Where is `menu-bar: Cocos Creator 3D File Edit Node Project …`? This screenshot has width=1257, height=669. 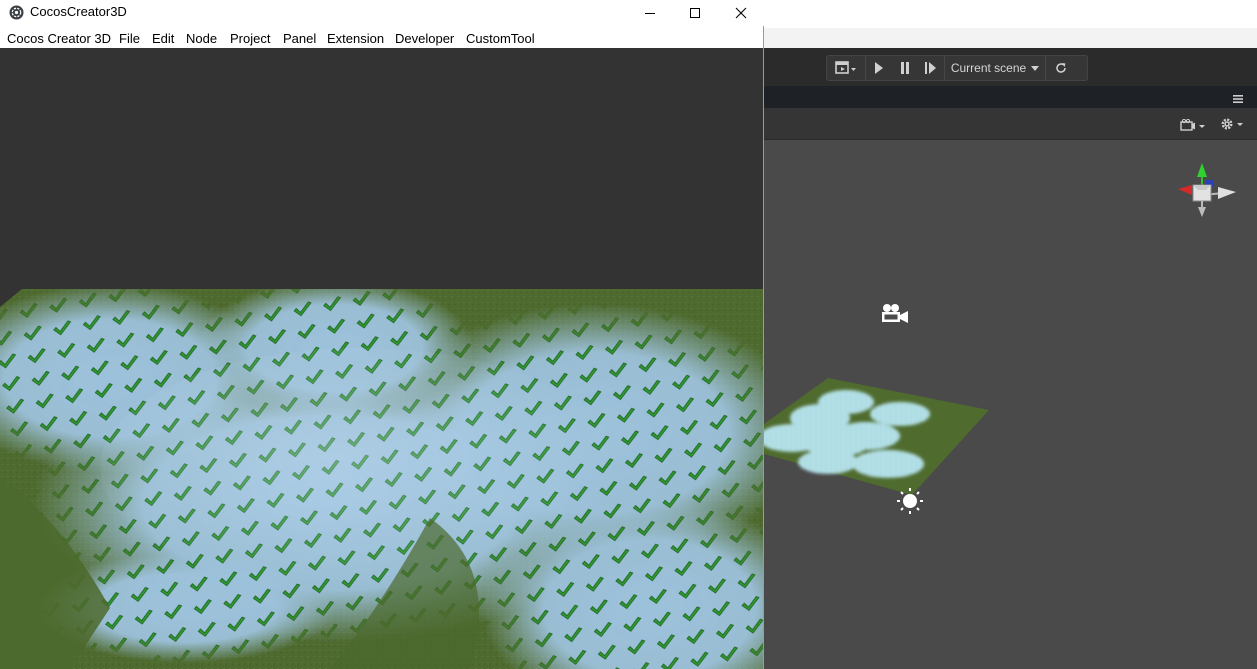
menu-bar: Cocos Creator 3D File Edit Node Project … is located at coordinates (381, 38).